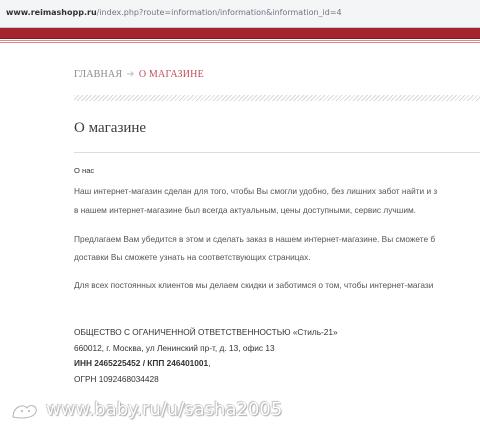 This screenshot has height=432, width=480. What do you see at coordinates (51, 12) in the screenshot?
I see `url-domain: www.reimashopp.ru` at bounding box center [51, 12].